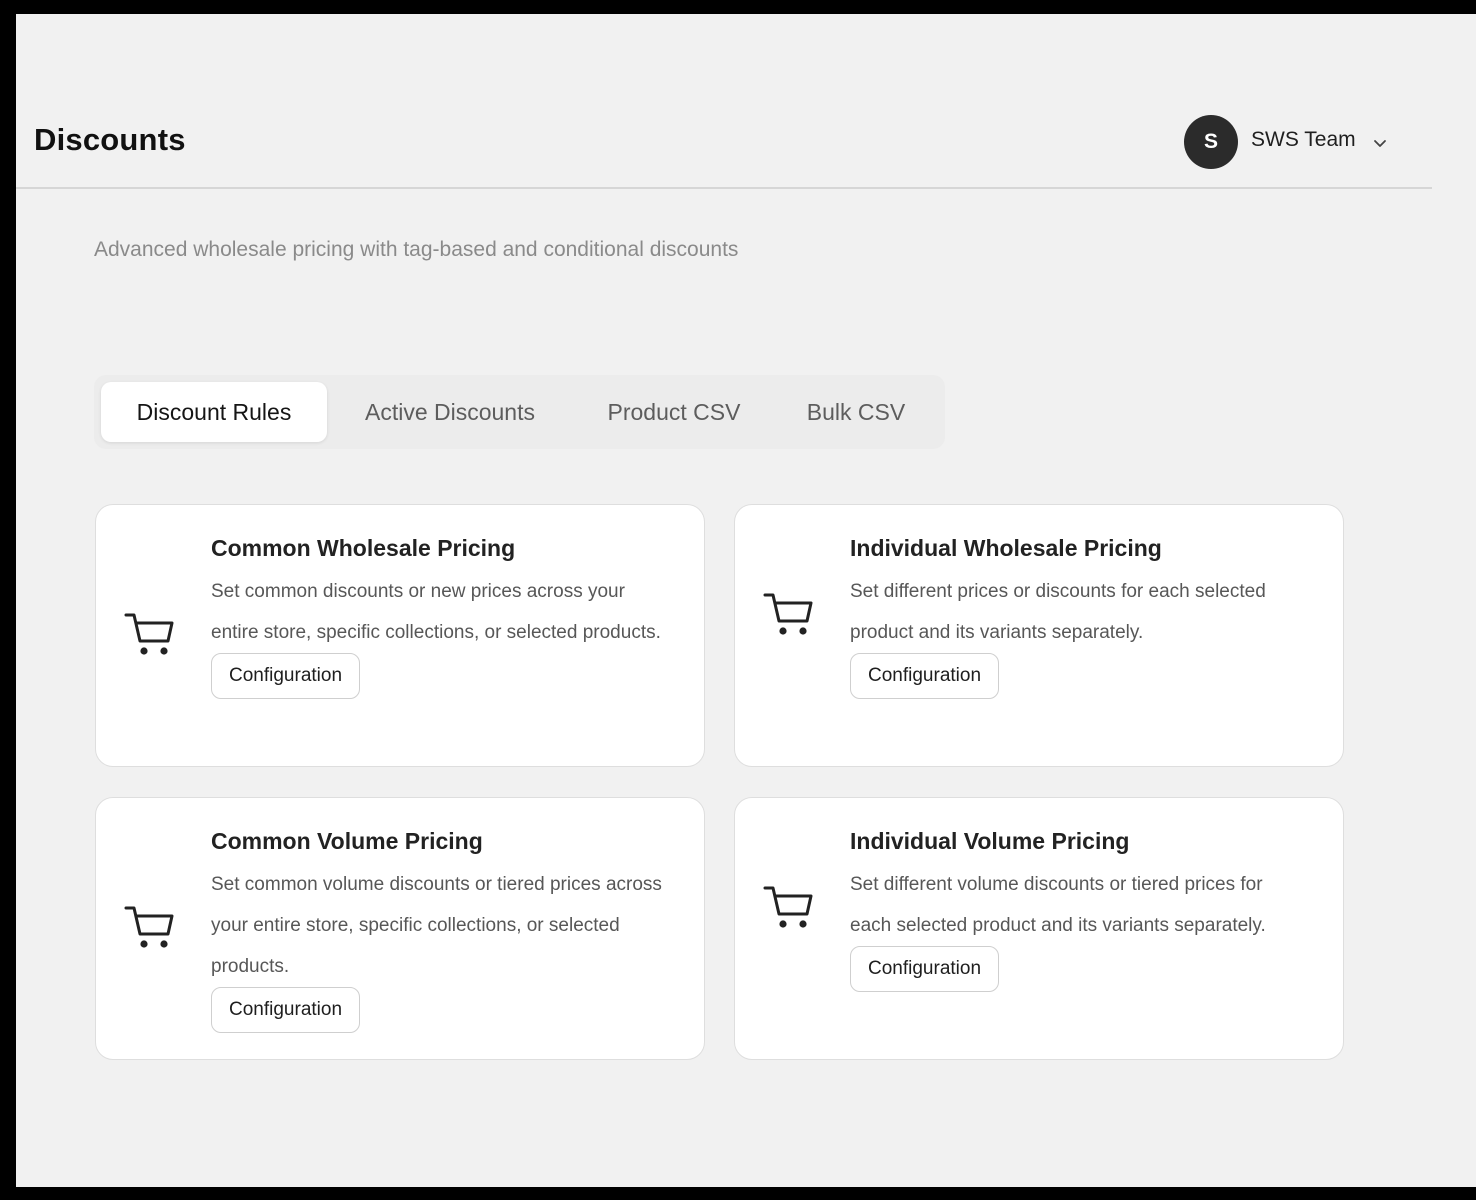 Image resolution: width=1476 pixels, height=1200 pixels. I want to click on card-title: Individual Wholesale Pricing, so click(1006, 548).